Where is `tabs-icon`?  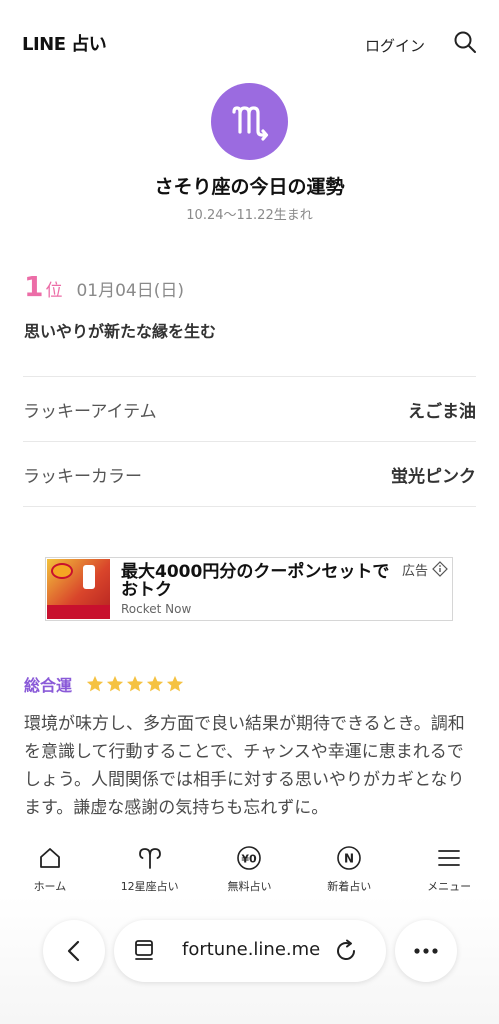 tabs-icon is located at coordinates (145, 951).